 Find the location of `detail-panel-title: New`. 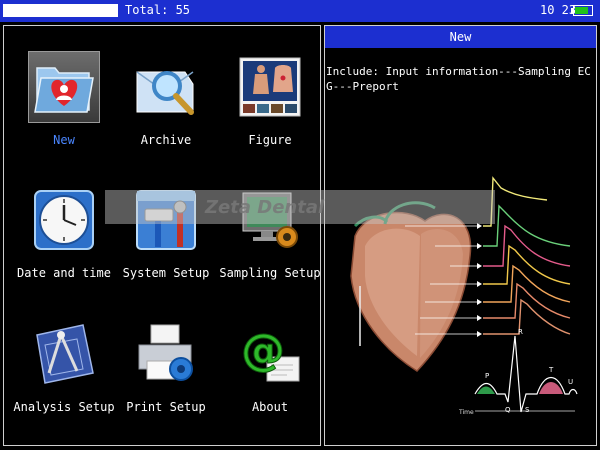

detail-panel-title: New is located at coordinates (460, 37).